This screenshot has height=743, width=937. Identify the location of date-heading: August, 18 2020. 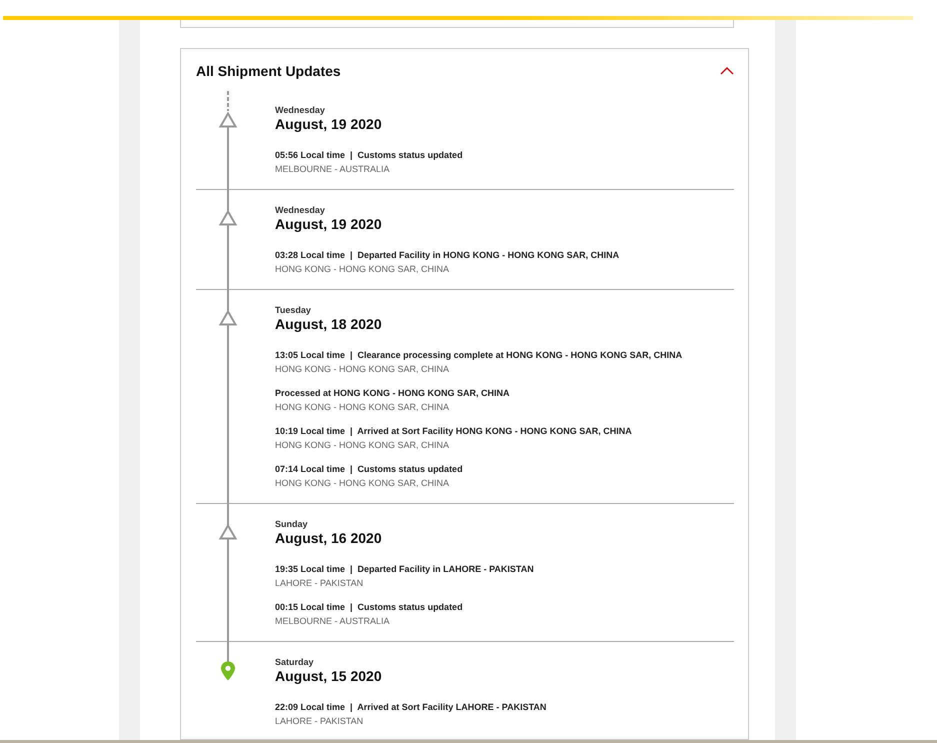
(329, 324).